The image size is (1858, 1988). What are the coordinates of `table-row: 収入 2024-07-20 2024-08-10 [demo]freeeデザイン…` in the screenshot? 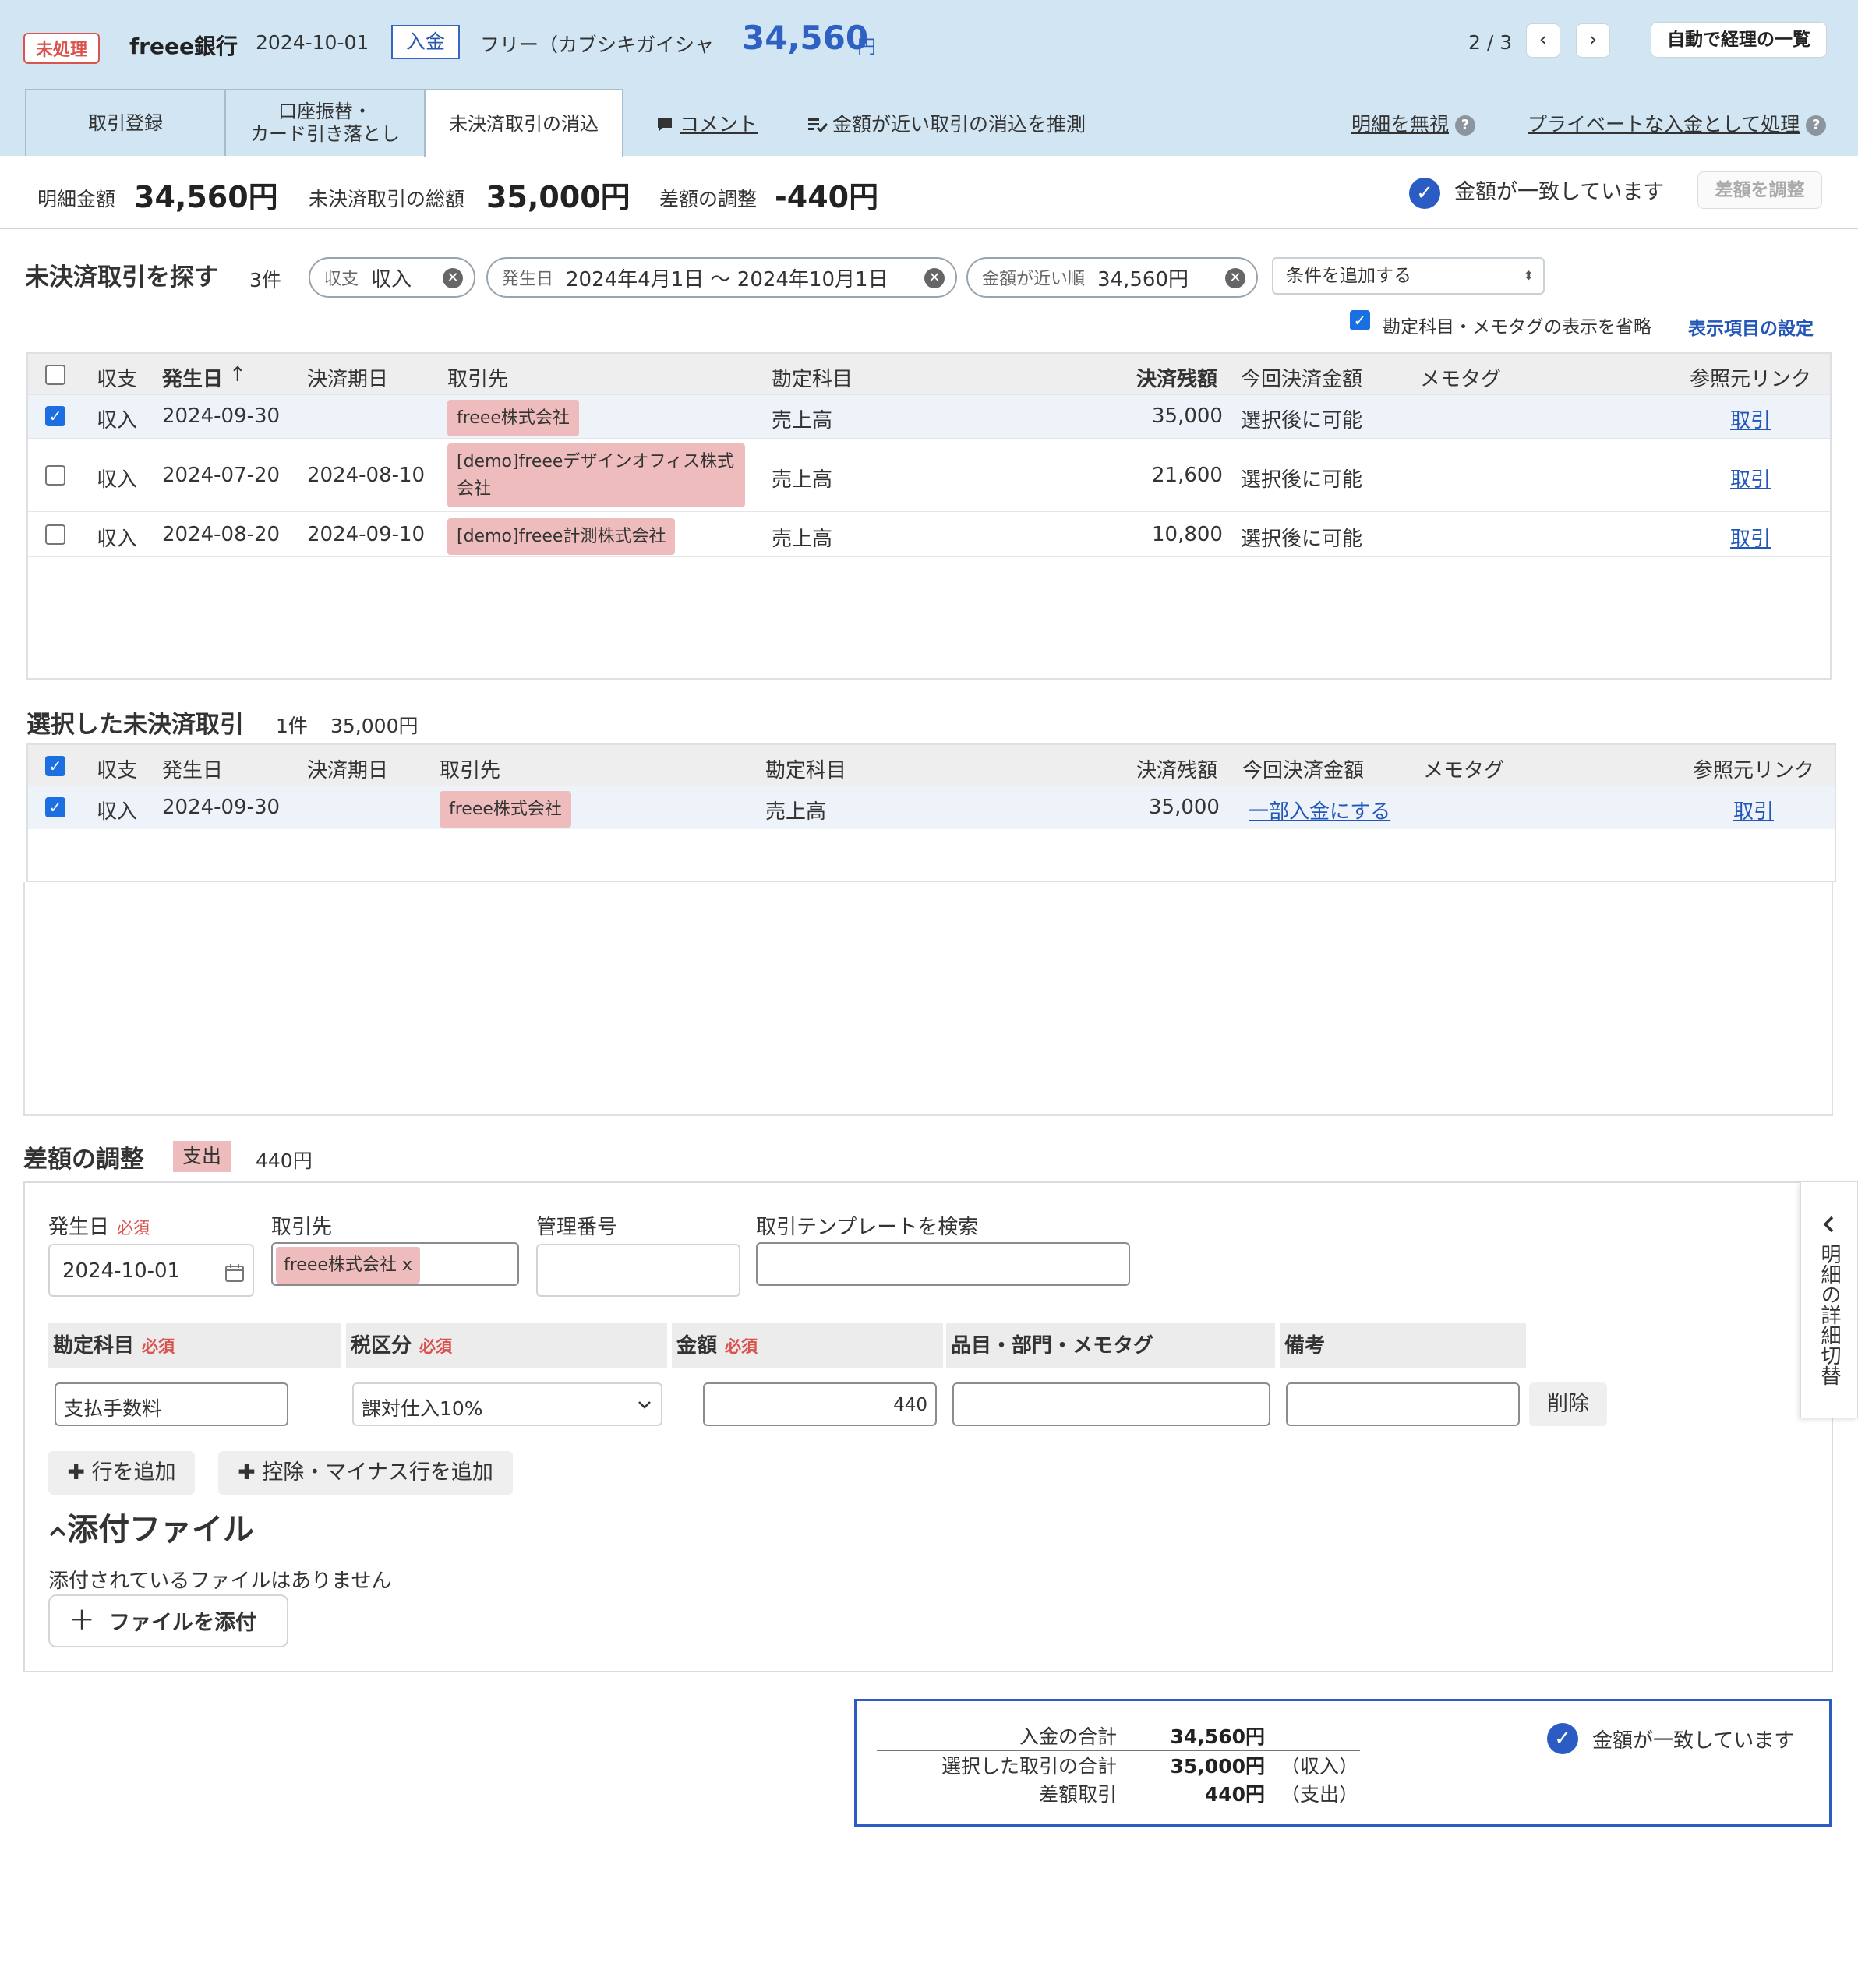 It's located at (929, 475).